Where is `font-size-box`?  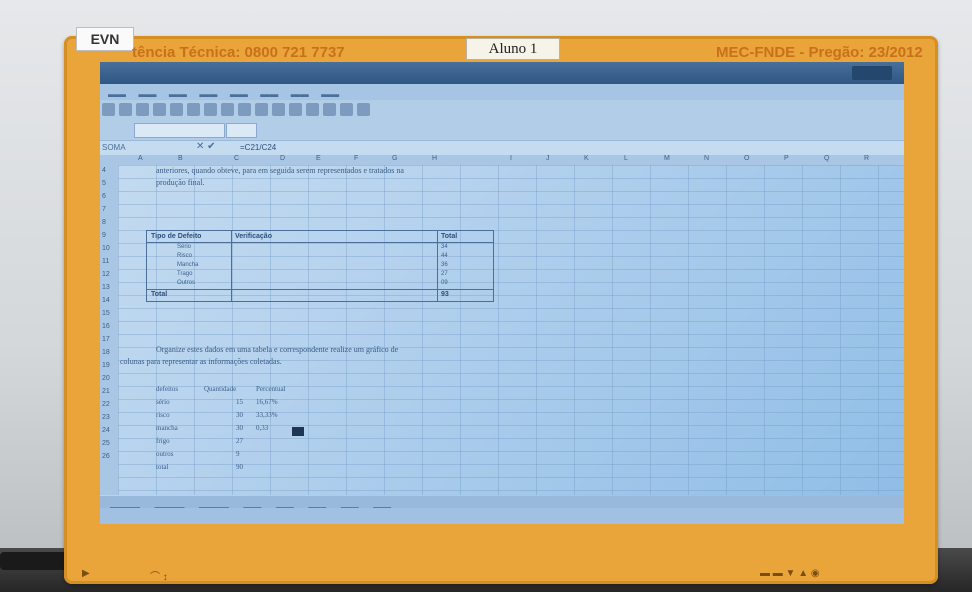 font-size-box is located at coordinates (241, 130).